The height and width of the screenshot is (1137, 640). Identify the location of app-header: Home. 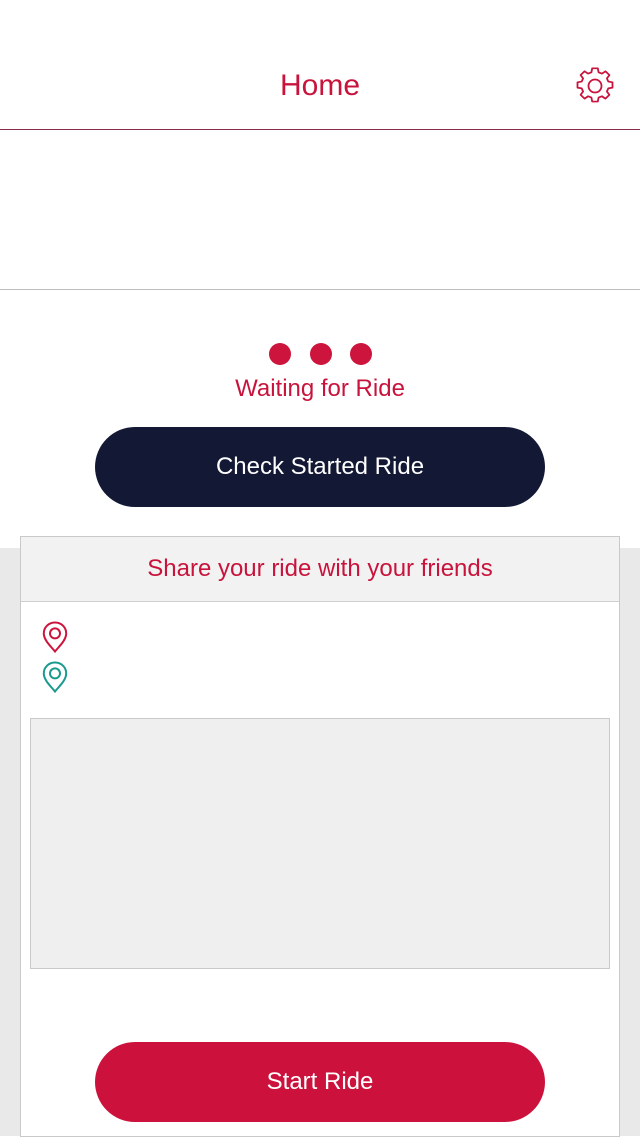
(320, 65).